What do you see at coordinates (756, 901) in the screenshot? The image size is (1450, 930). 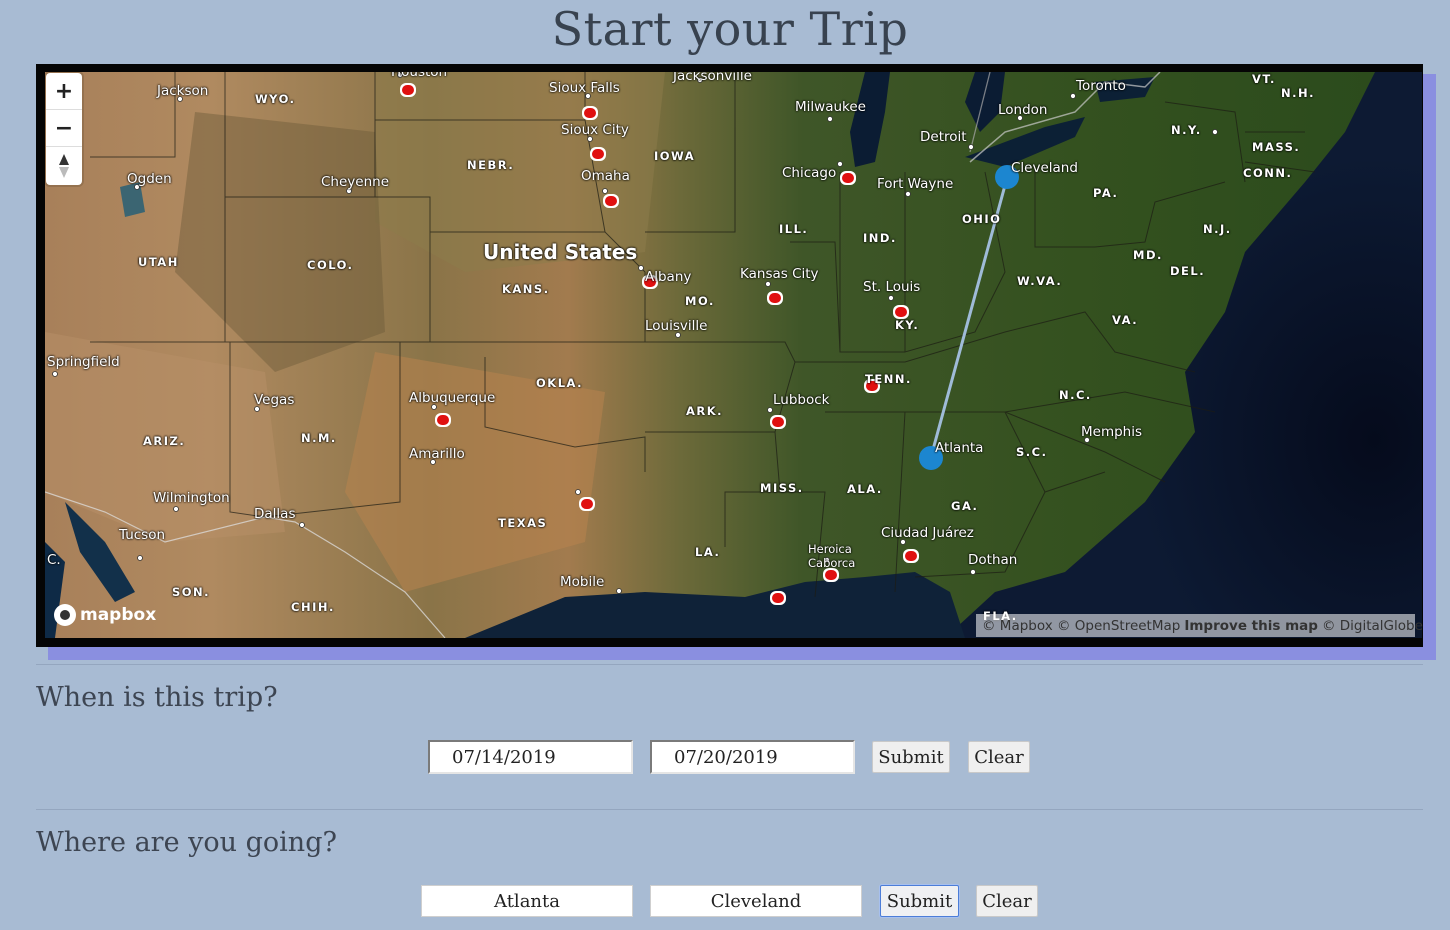 I see `destination-input: Cleveland` at bounding box center [756, 901].